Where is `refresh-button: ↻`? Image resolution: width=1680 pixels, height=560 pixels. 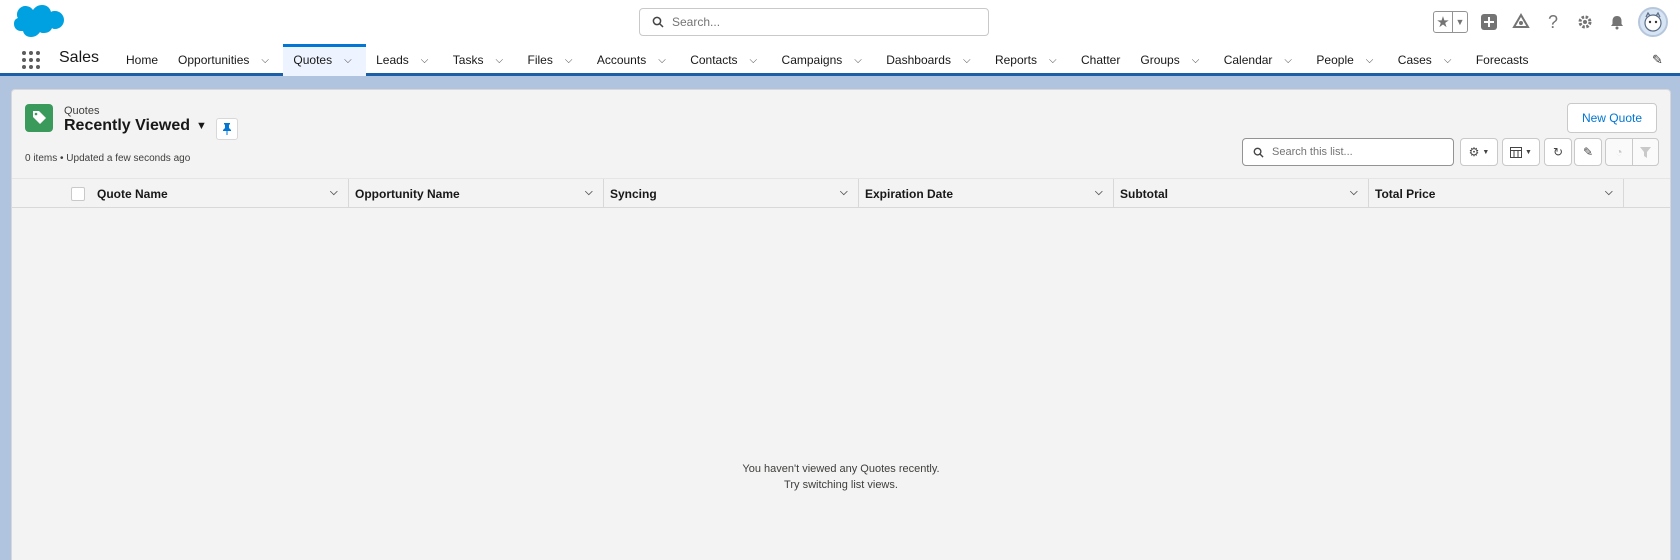
refresh-button: ↻ is located at coordinates (1558, 152).